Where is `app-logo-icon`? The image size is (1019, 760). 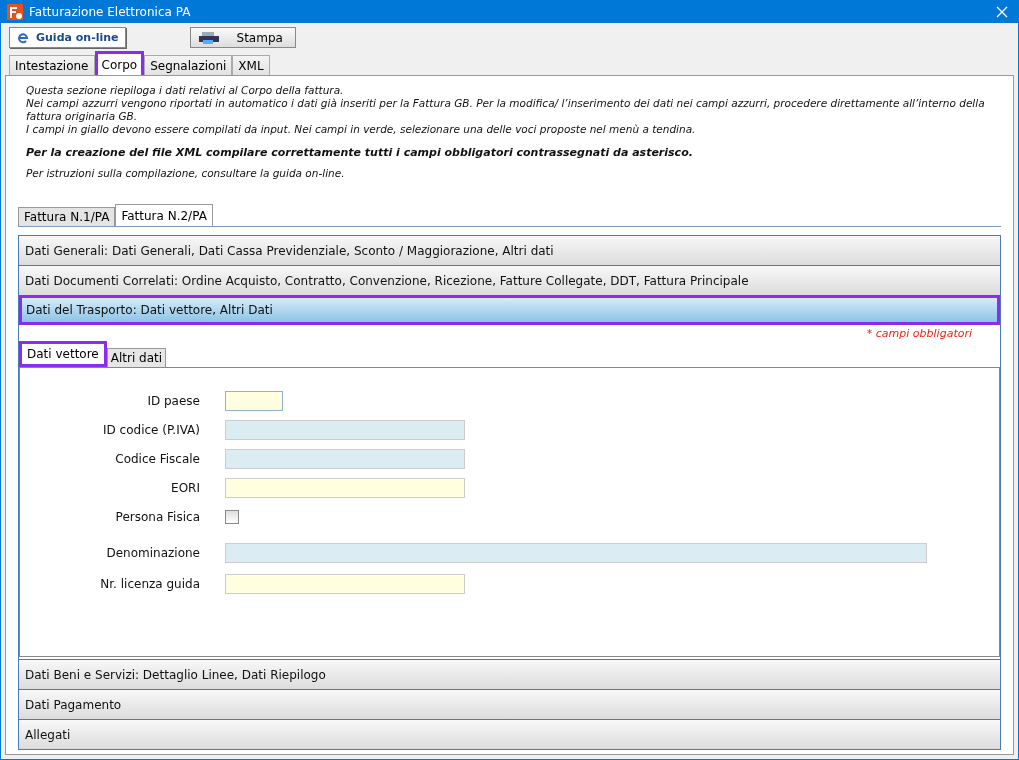
app-logo-icon is located at coordinates (15, 12).